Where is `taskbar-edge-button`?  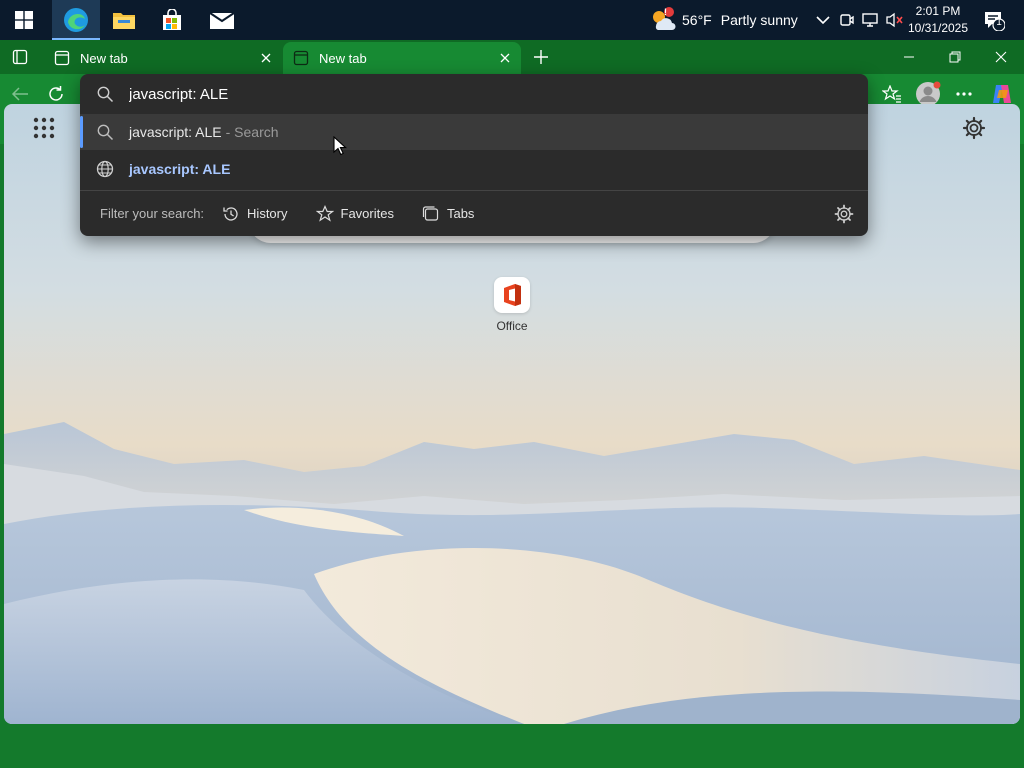 taskbar-edge-button is located at coordinates (76, 20).